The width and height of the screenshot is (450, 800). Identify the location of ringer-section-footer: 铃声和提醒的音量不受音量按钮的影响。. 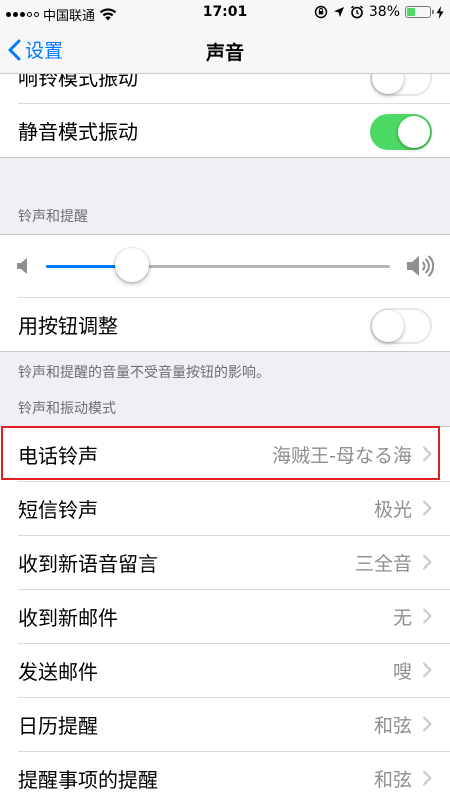
(144, 373).